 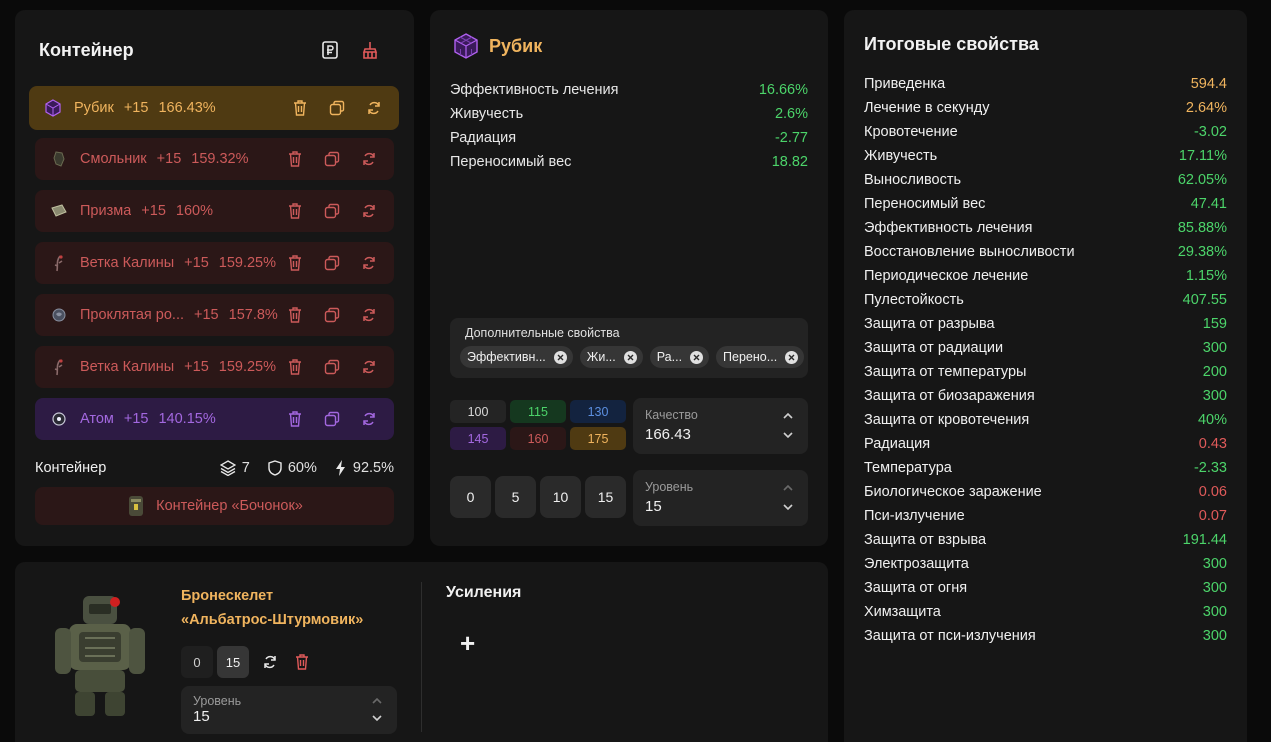 What do you see at coordinates (560, 497) in the screenshot?
I see `level-preset-button: 10` at bounding box center [560, 497].